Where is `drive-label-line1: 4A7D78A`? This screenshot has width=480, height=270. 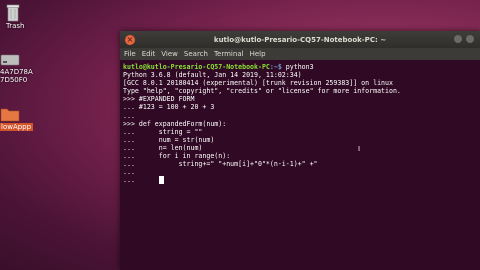
drive-label-line1: 4A7D78A is located at coordinates (16, 72).